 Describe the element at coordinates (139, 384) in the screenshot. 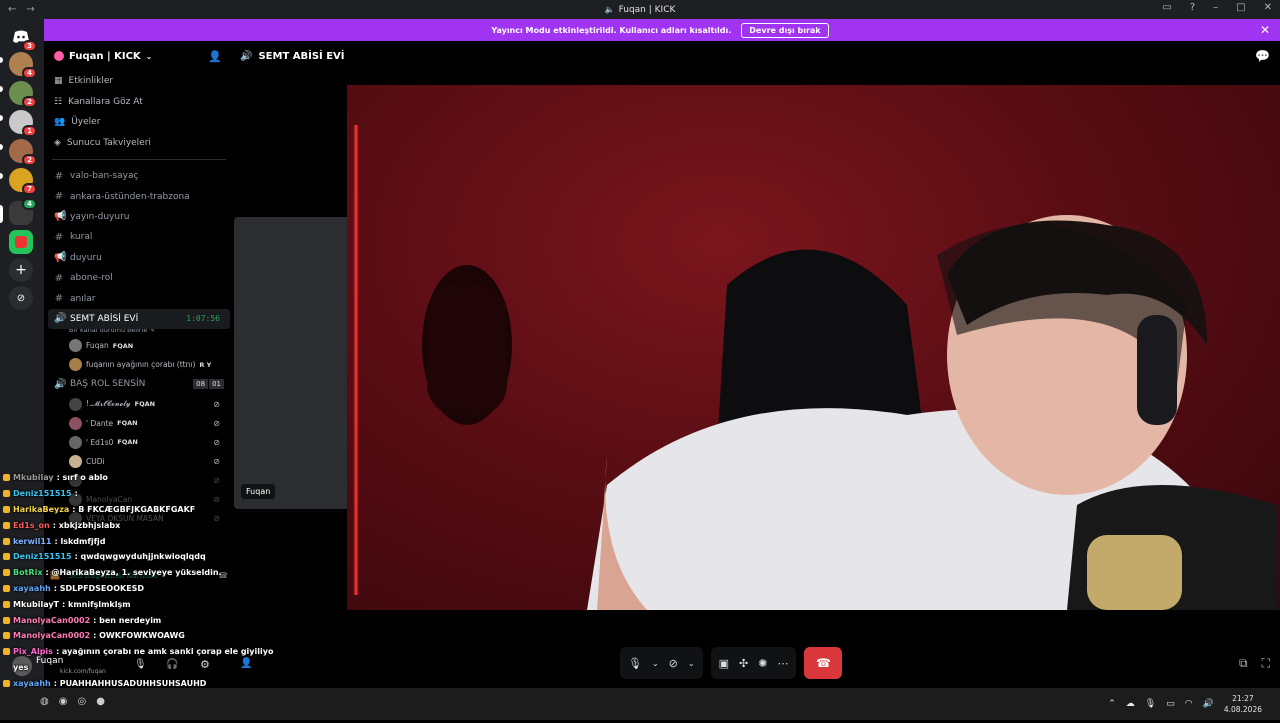

I see `voice-channel-bas-rol-sensin: 🔊 BAŞ ROL SENSİN 08 01` at that location.